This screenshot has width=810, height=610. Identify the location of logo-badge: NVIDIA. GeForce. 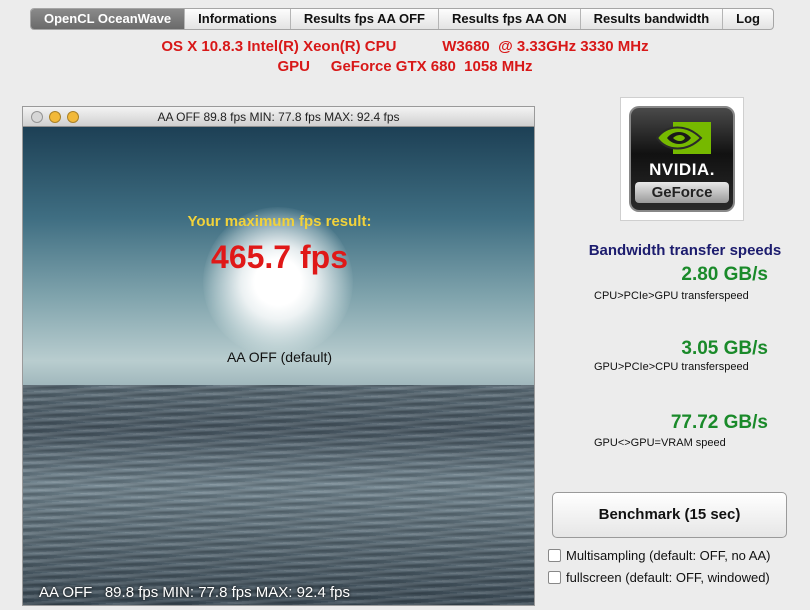
(682, 159).